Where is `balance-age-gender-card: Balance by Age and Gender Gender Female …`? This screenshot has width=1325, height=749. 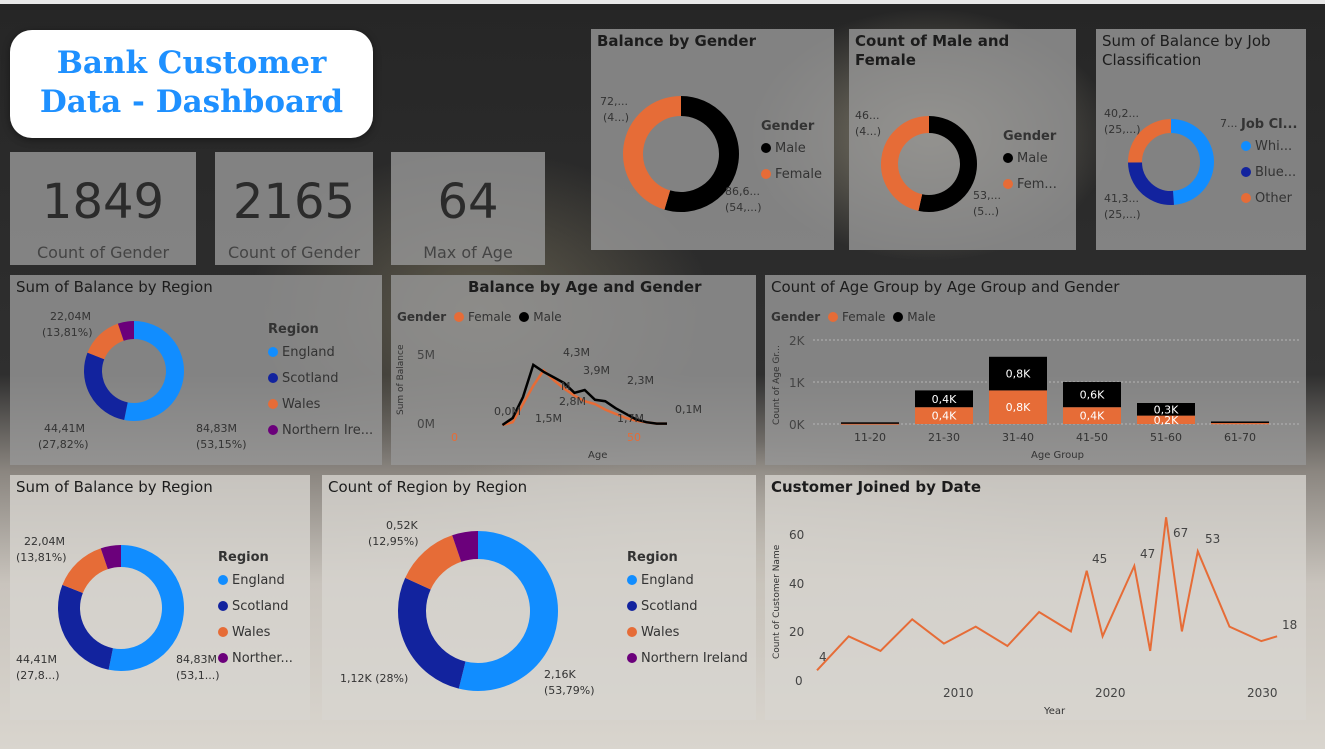 balance-age-gender-card: Balance by Age and Gender Gender Female … is located at coordinates (573, 370).